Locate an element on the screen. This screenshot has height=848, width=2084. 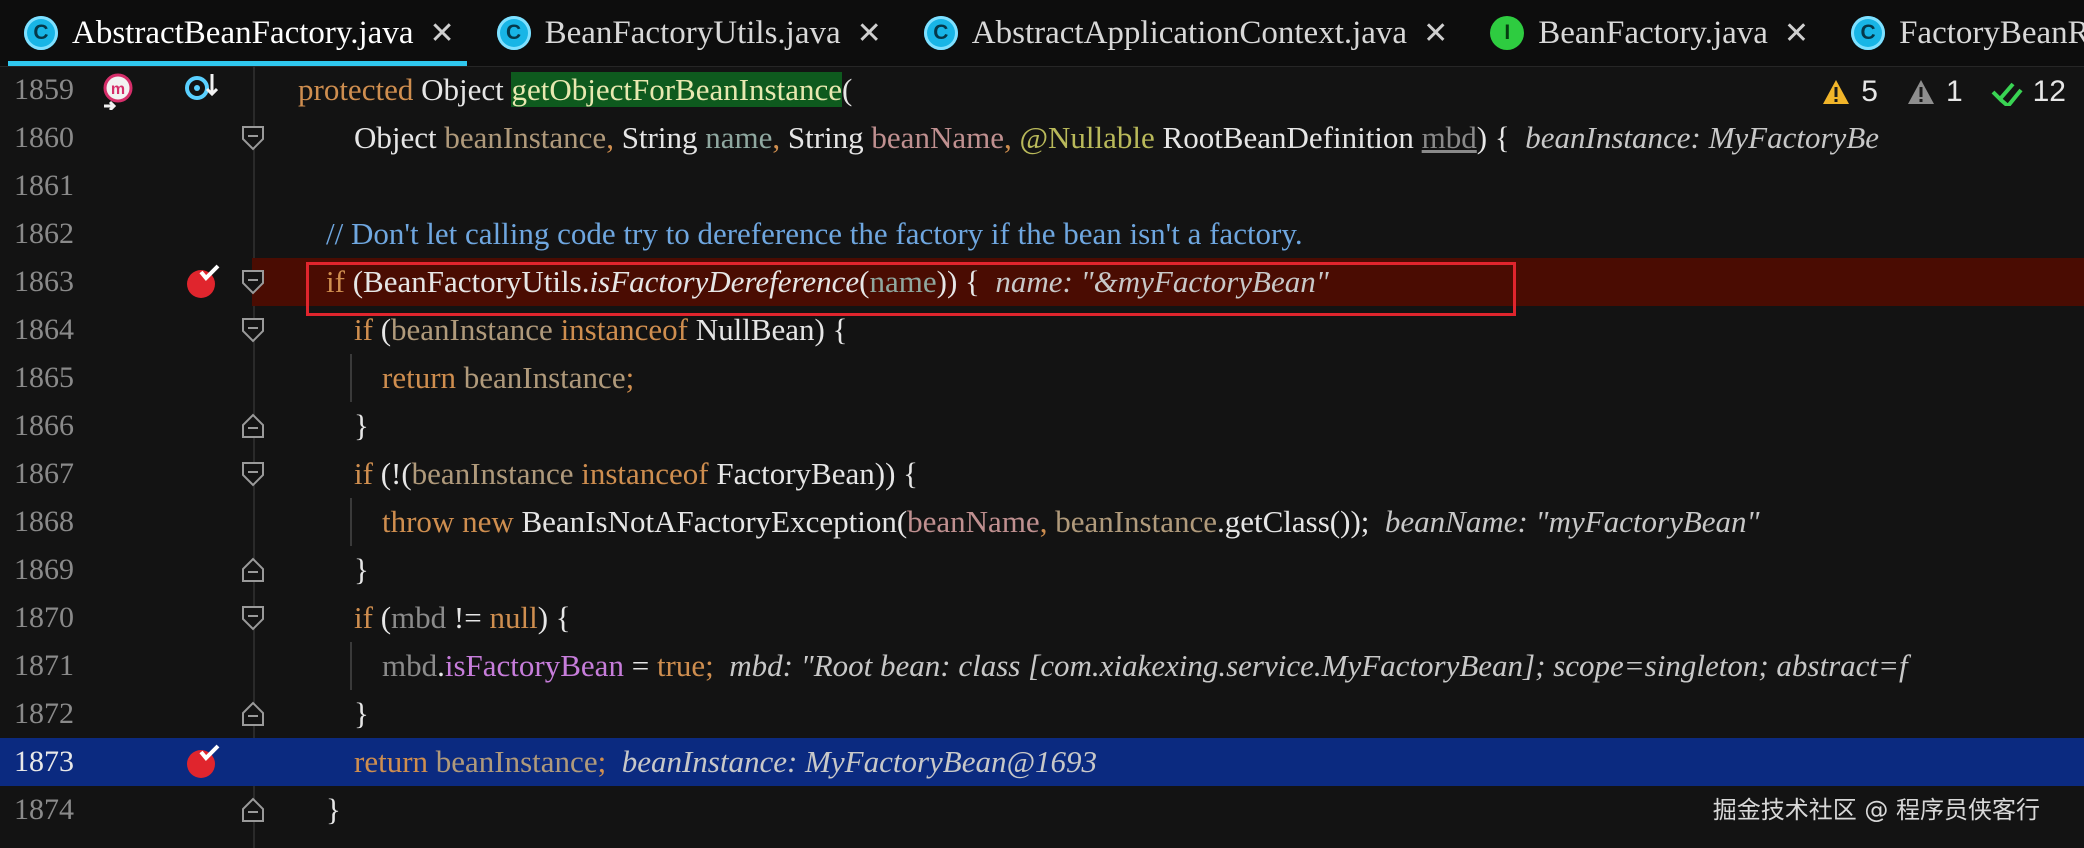
line-number: 1860 is located at coordinates (44, 137).